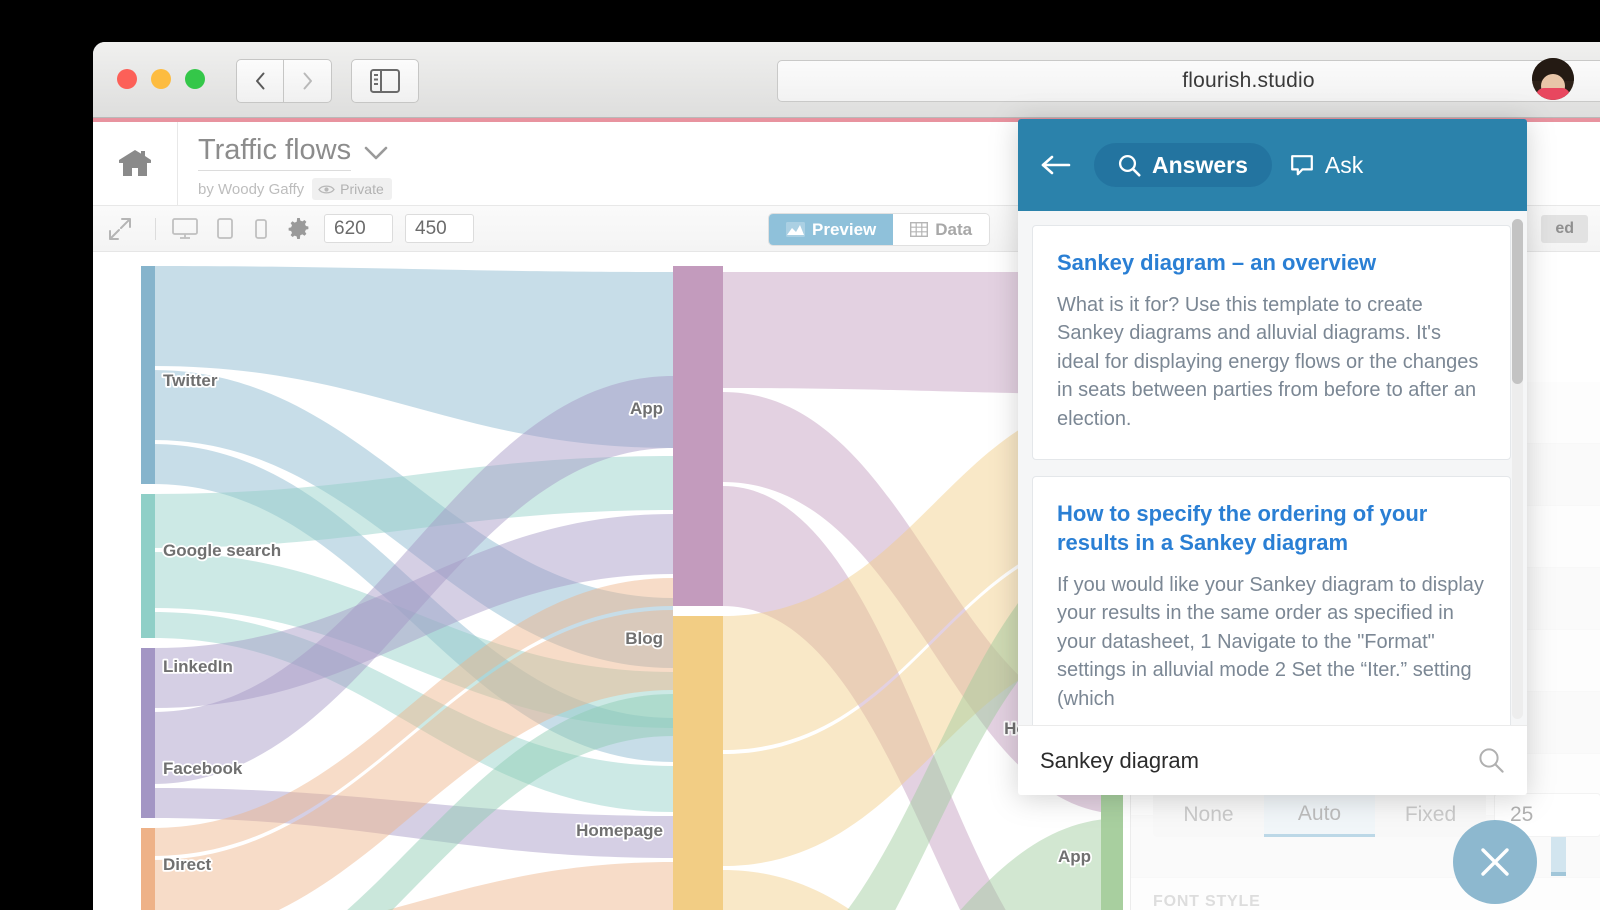 The height and width of the screenshot is (910, 1600). I want to click on tab-answers-label: Answers, so click(1200, 164).